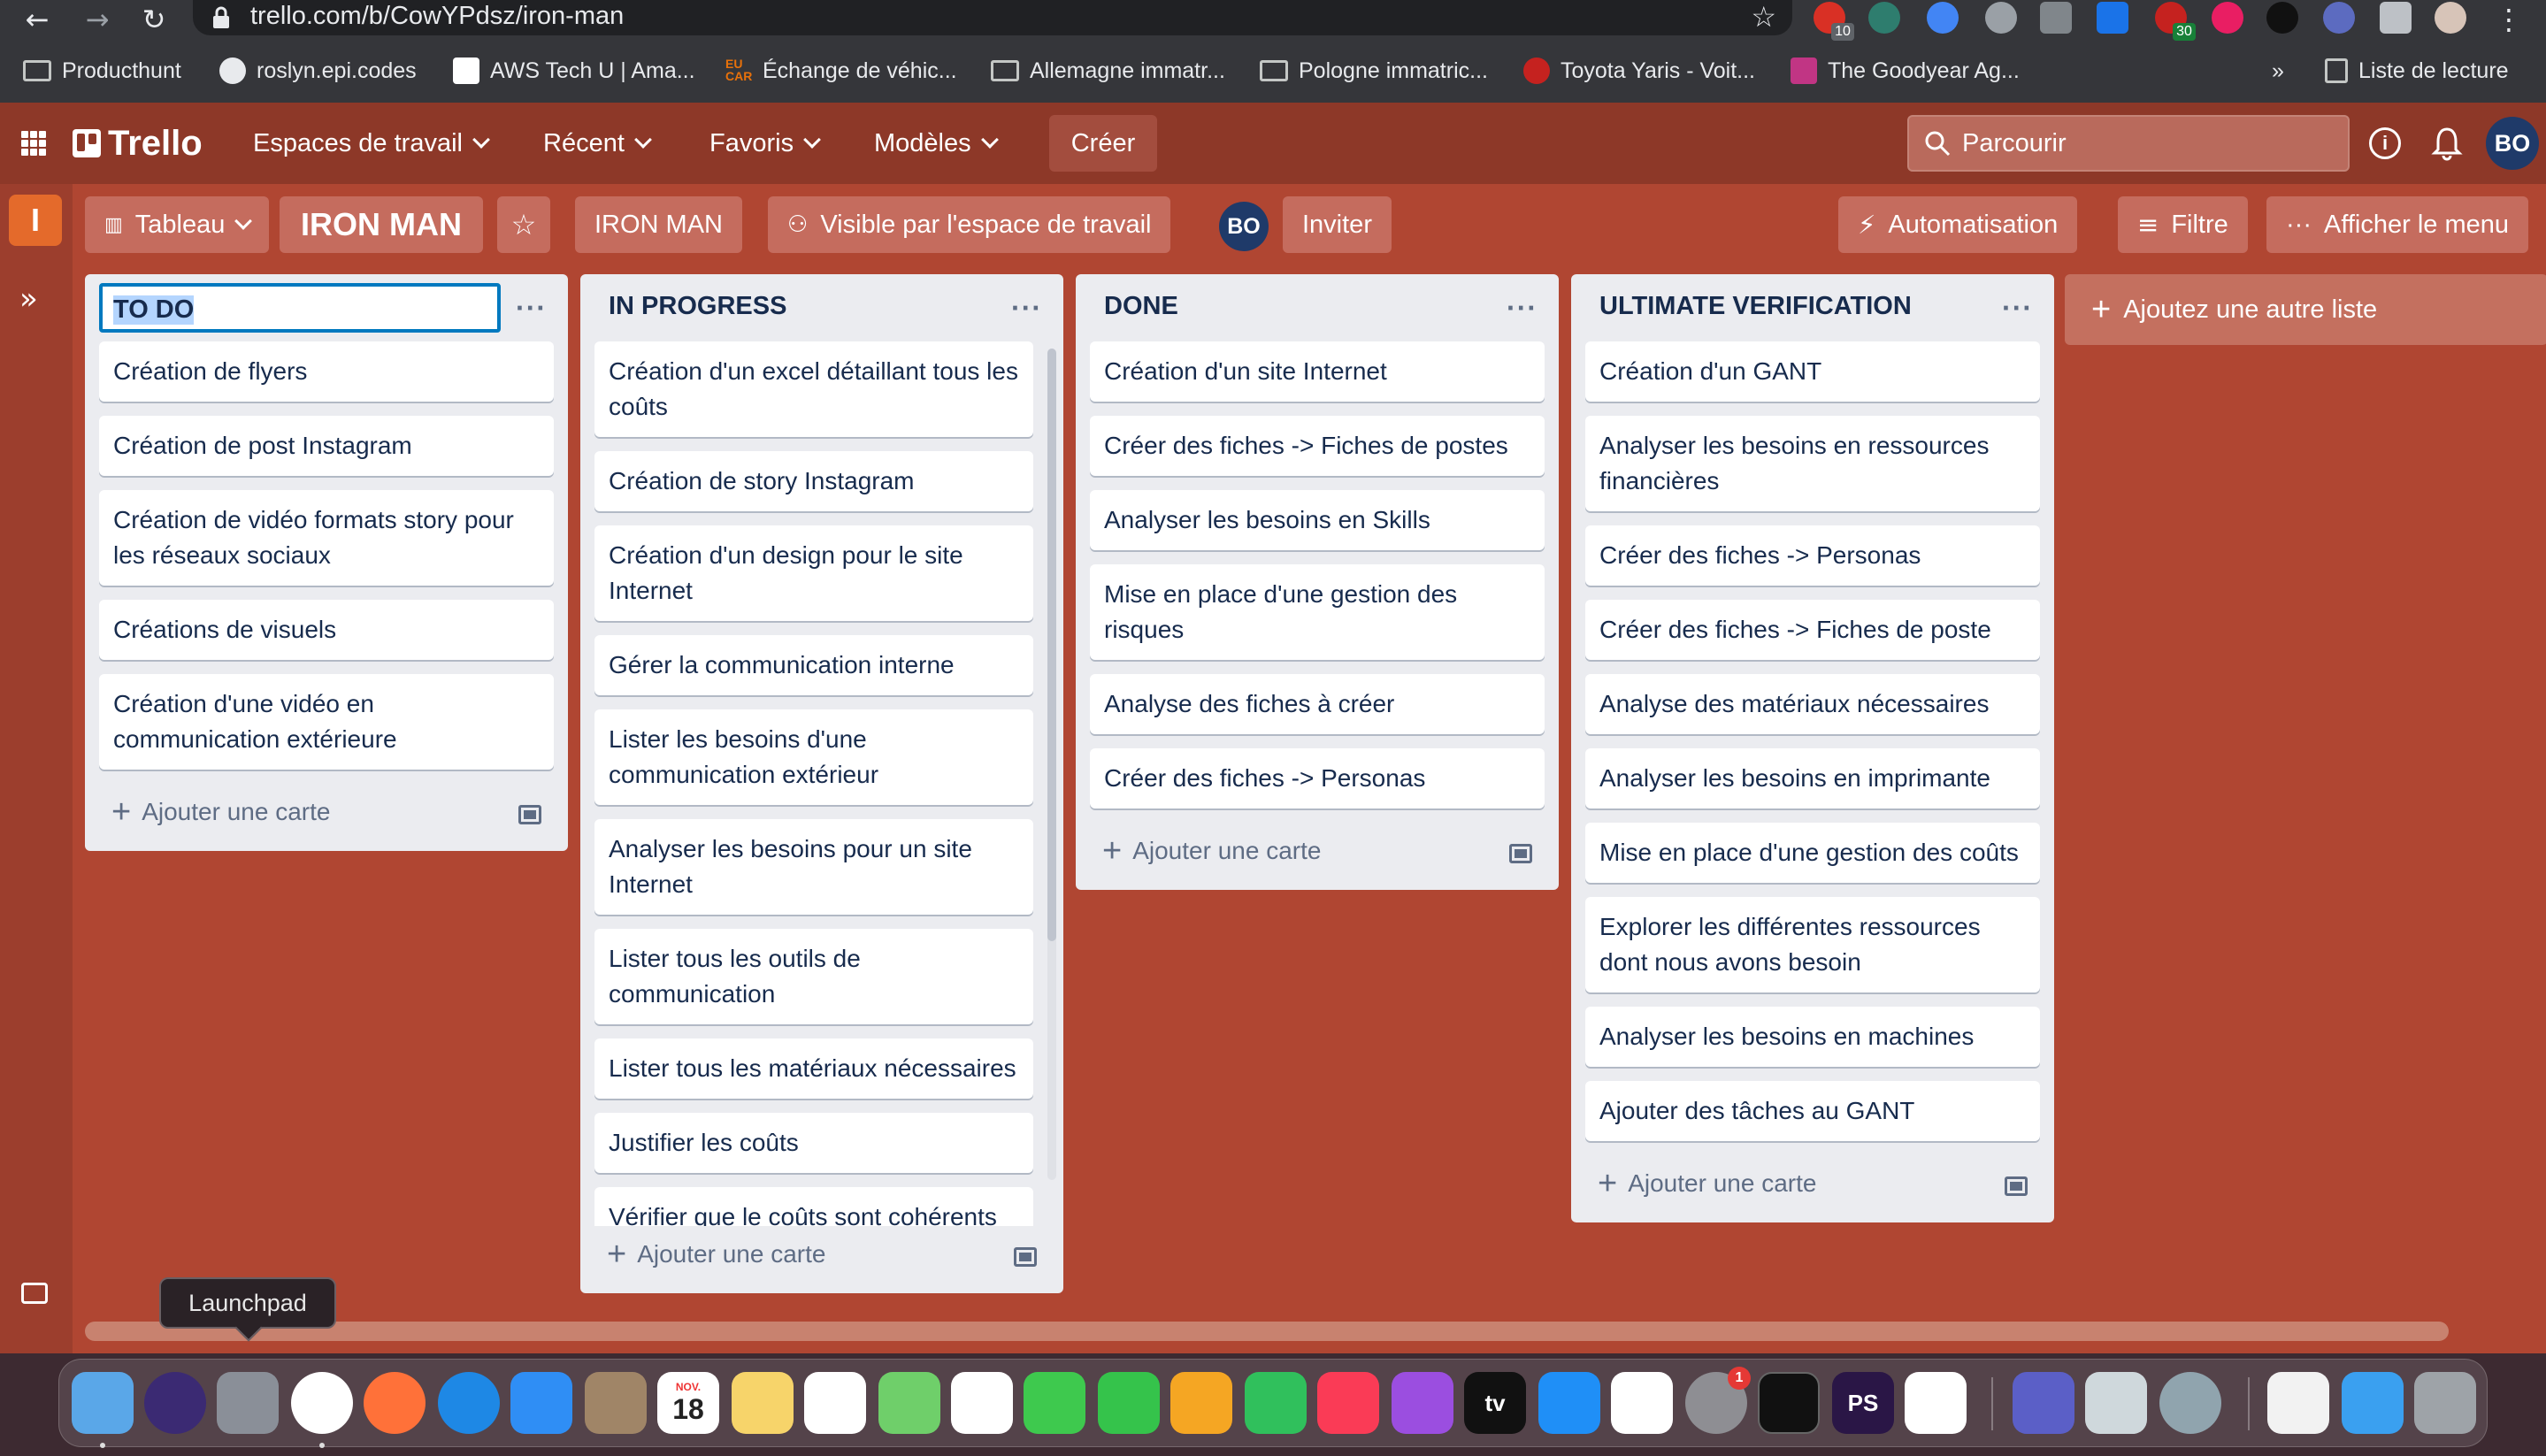  What do you see at coordinates (1755, 306) in the screenshot?
I see `list-title: ULTIMATE VERIFICATION` at bounding box center [1755, 306].